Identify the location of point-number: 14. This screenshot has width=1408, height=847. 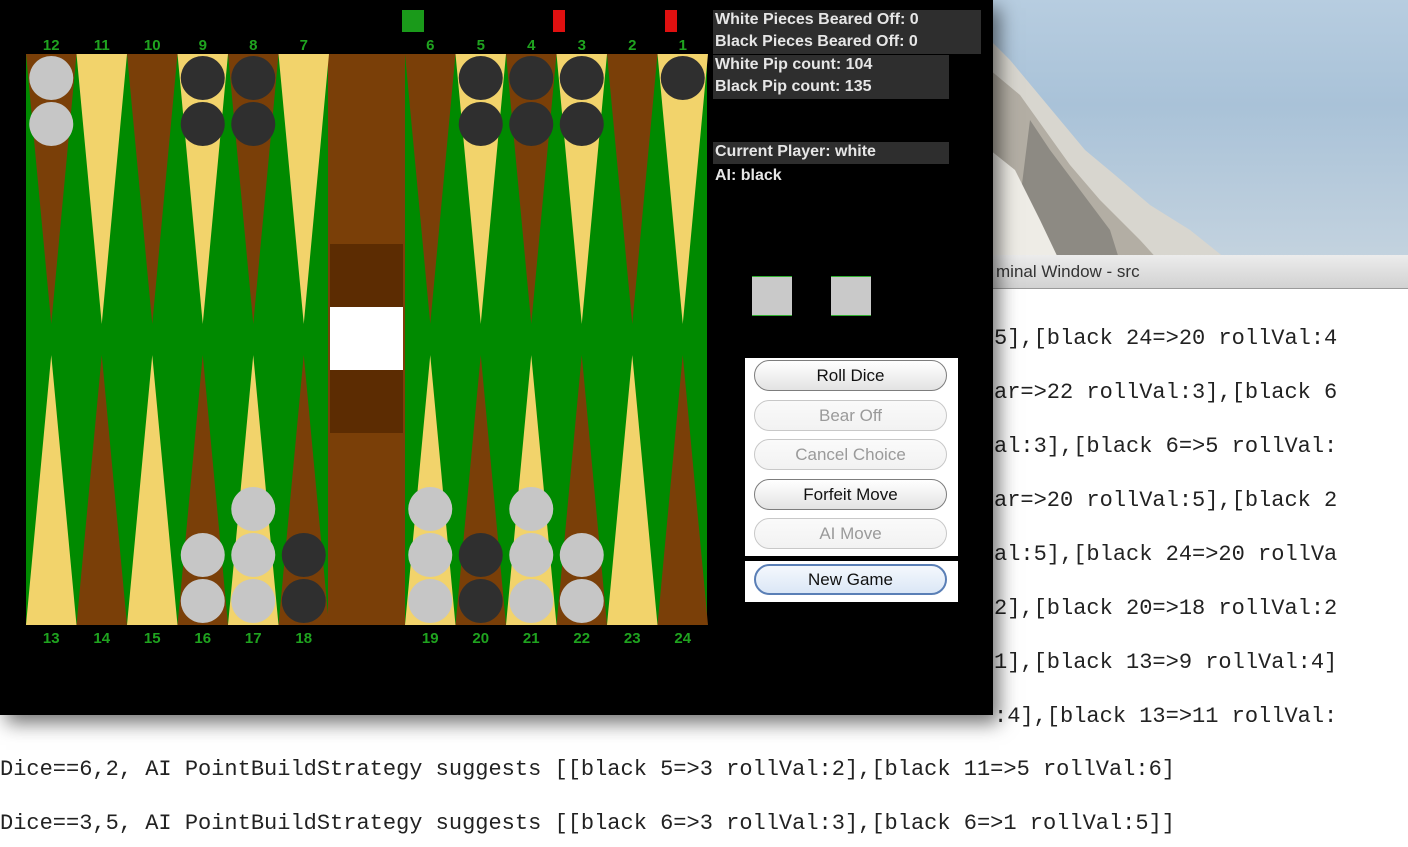
(101, 638).